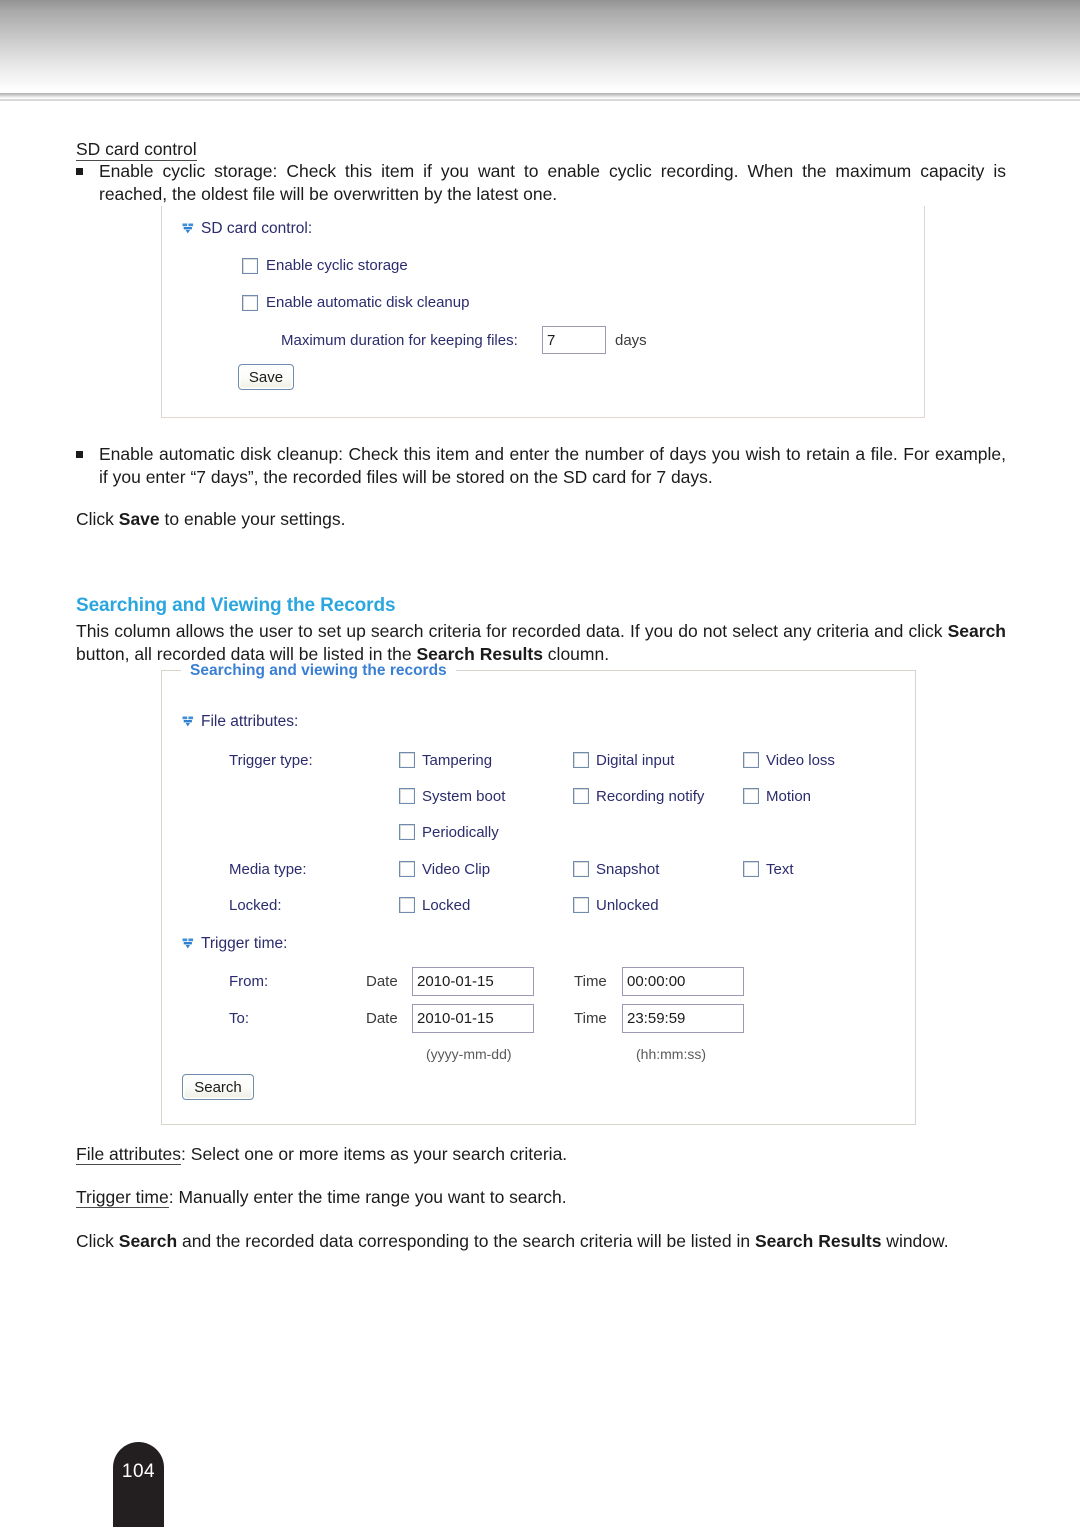 The width and height of the screenshot is (1080, 1527). What do you see at coordinates (407, 905) in the screenshot?
I see `checkbox-locked` at bounding box center [407, 905].